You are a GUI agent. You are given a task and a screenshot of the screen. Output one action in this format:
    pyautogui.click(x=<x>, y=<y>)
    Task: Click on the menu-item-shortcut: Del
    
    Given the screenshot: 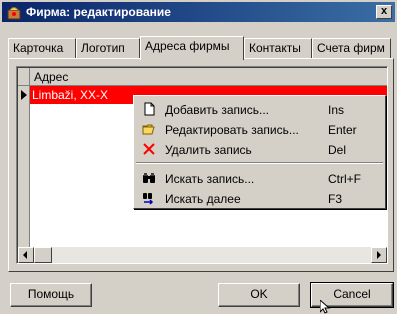 What is the action you would take?
    pyautogui.click(x=337, y=150)
    